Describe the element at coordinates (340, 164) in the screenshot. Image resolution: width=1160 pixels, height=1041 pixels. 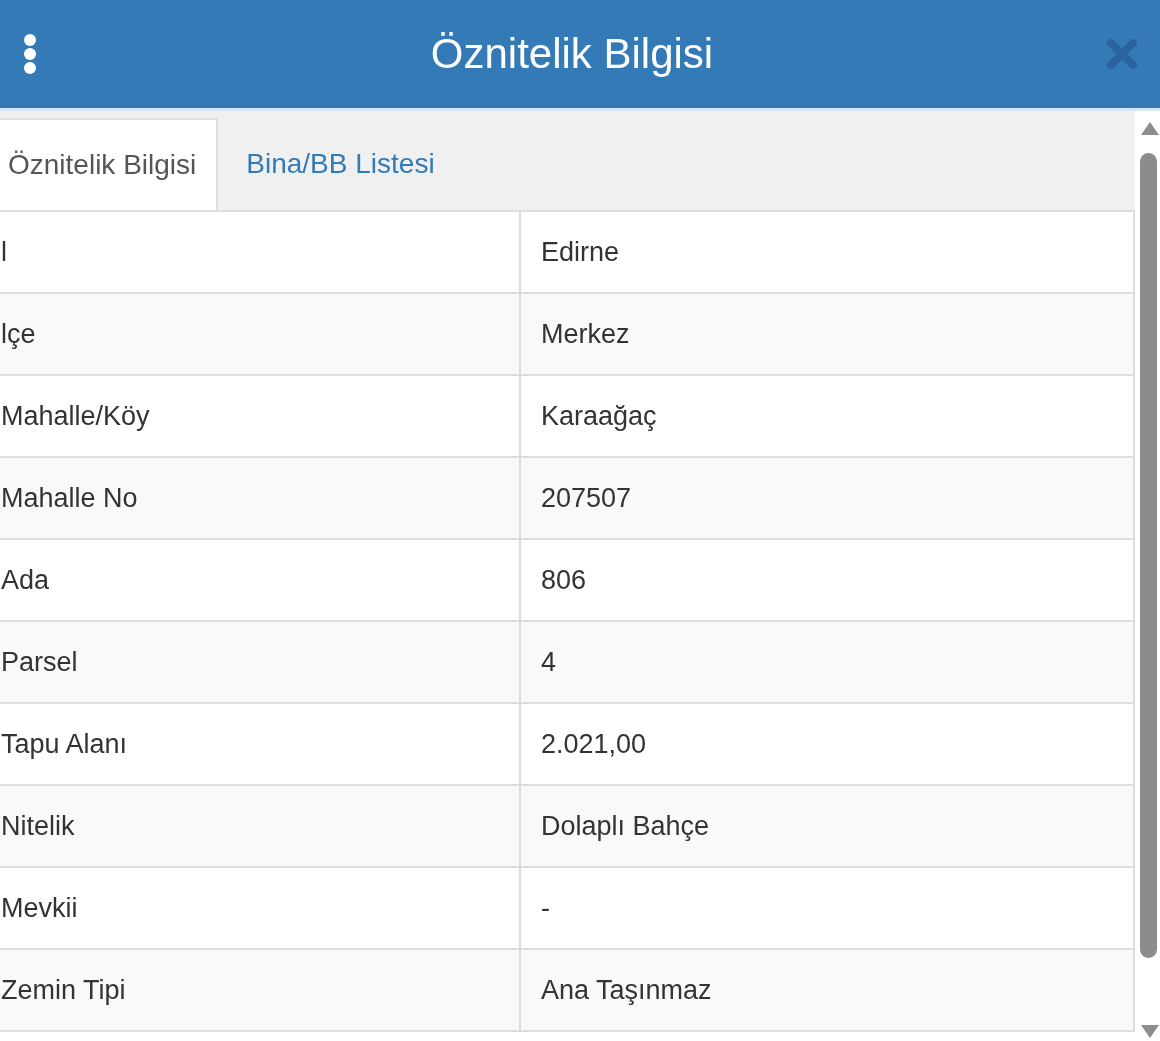
I see `tab: Bina/BB Listesi` at that location.